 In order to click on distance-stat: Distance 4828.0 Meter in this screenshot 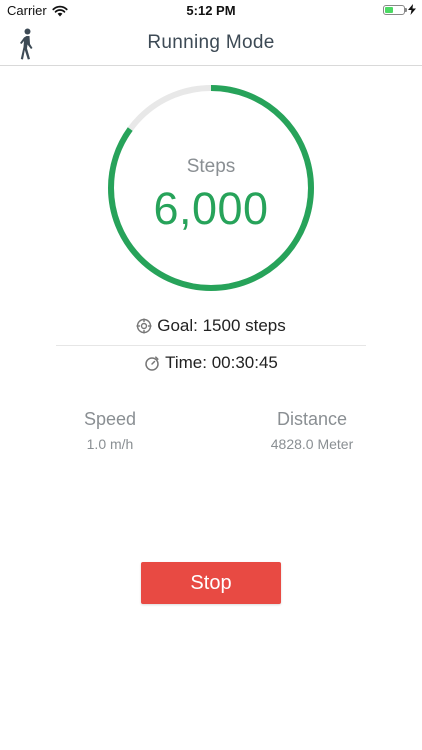, I will do `click(312, 430)`.